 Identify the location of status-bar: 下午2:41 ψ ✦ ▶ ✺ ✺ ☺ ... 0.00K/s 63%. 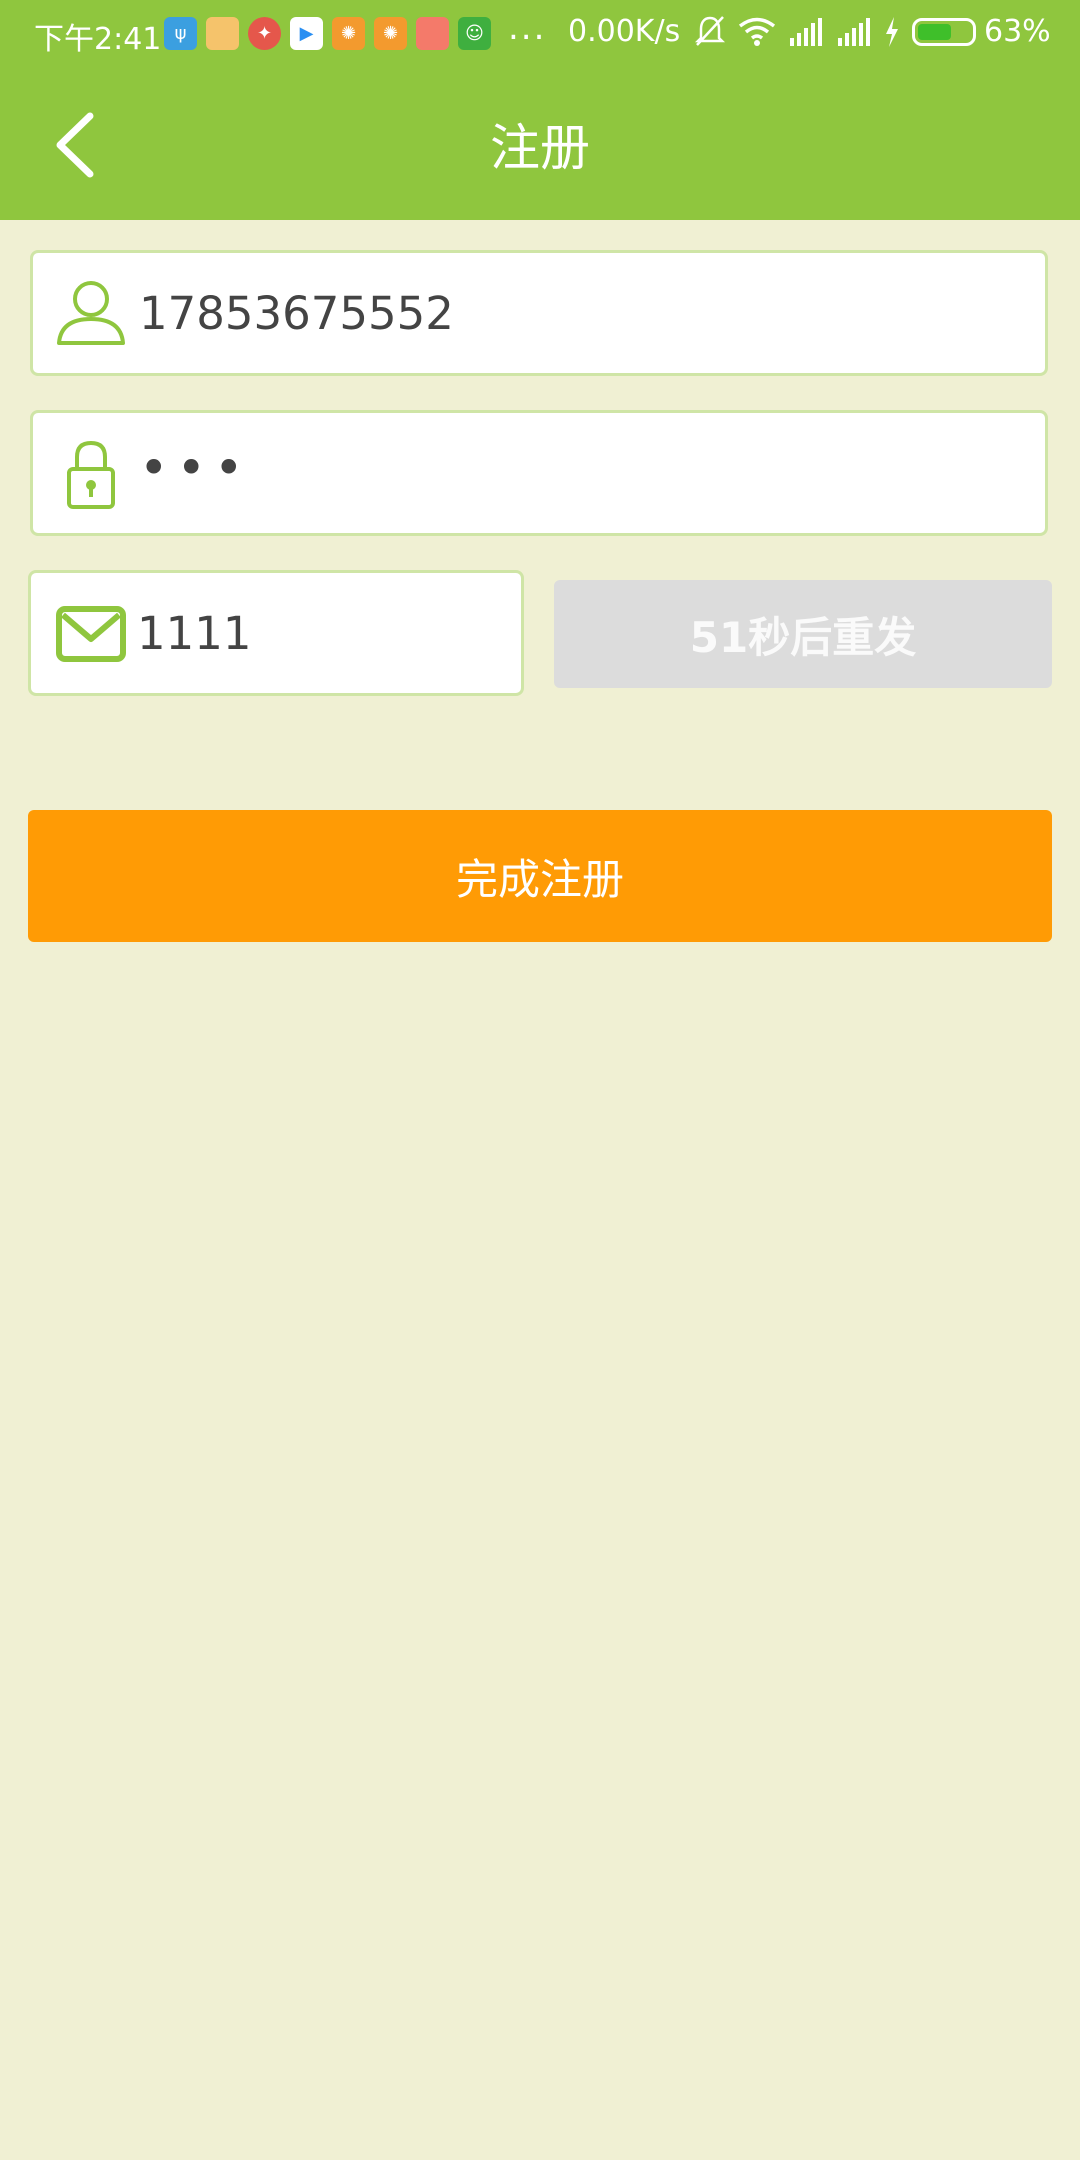
(540, 33).